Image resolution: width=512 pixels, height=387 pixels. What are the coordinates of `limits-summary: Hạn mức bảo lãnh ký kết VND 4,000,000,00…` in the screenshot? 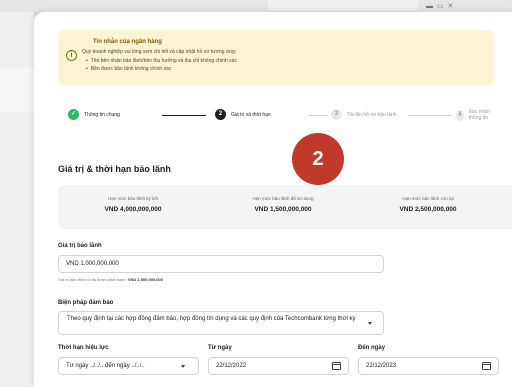 It's located at (285, 207).